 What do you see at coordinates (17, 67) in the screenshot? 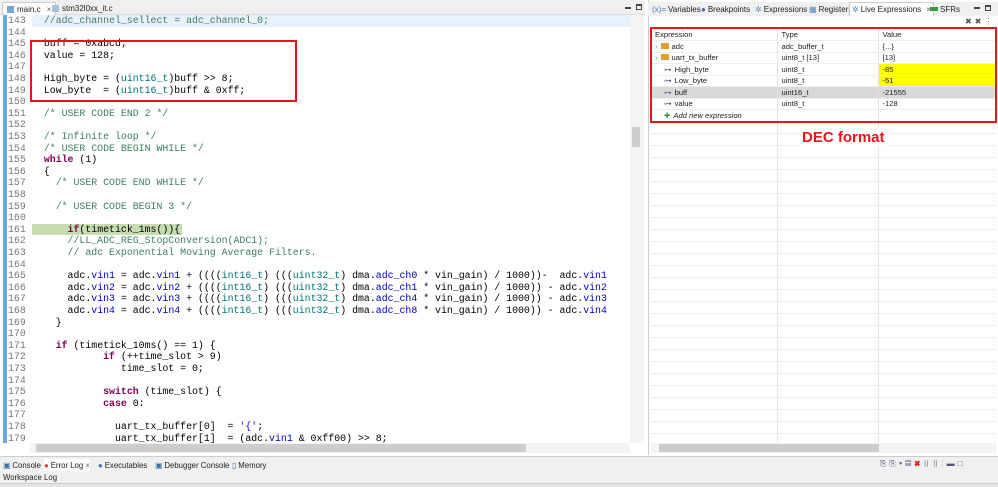
I see `line-number: 147` at bounding box center [17, 67].